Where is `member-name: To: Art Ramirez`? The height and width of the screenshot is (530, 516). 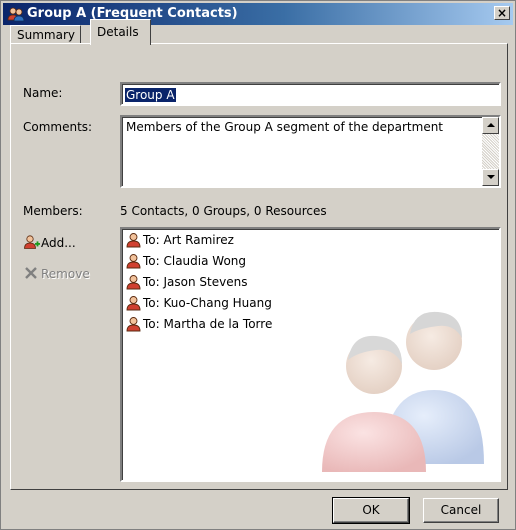
member-name: To: Art Ramirez is located at coordinates (188, 240).